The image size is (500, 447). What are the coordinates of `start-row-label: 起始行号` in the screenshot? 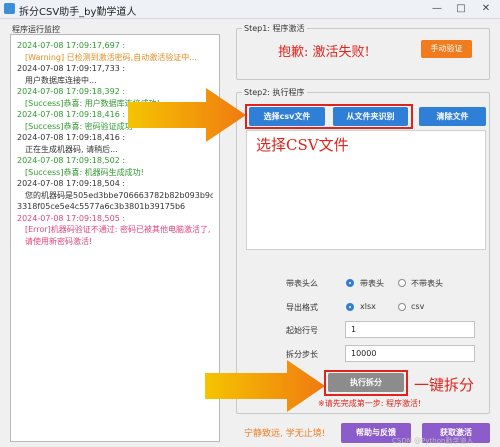 It's located at (302, 330).